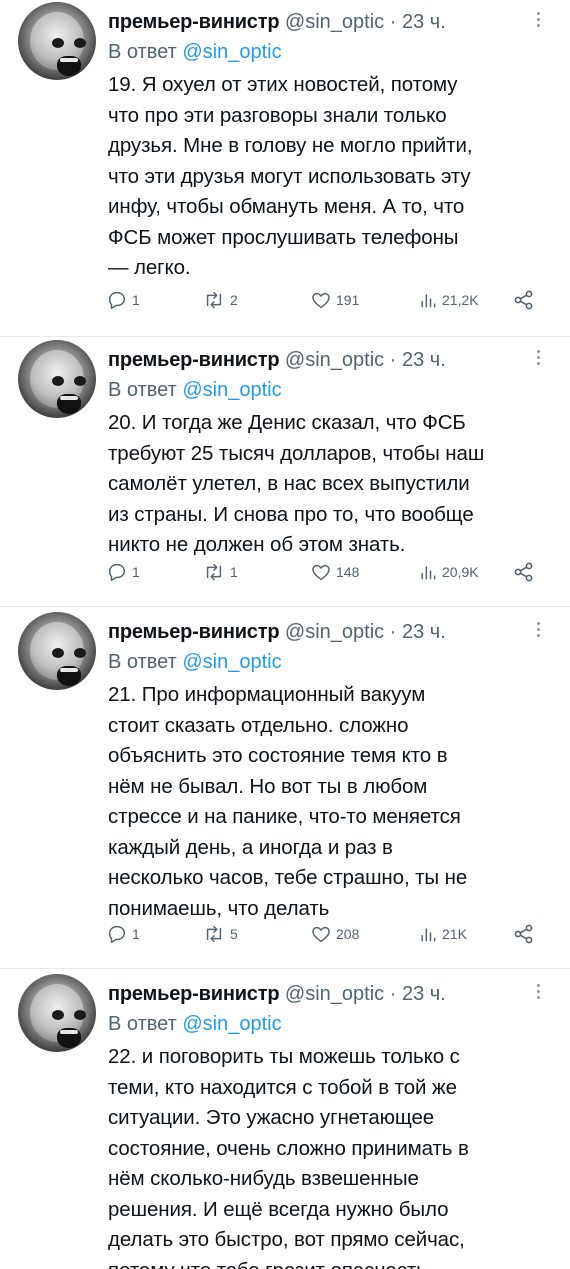 The image size is (570, 1269). I want to click on views-count: 21,2K, so click(460, 300).